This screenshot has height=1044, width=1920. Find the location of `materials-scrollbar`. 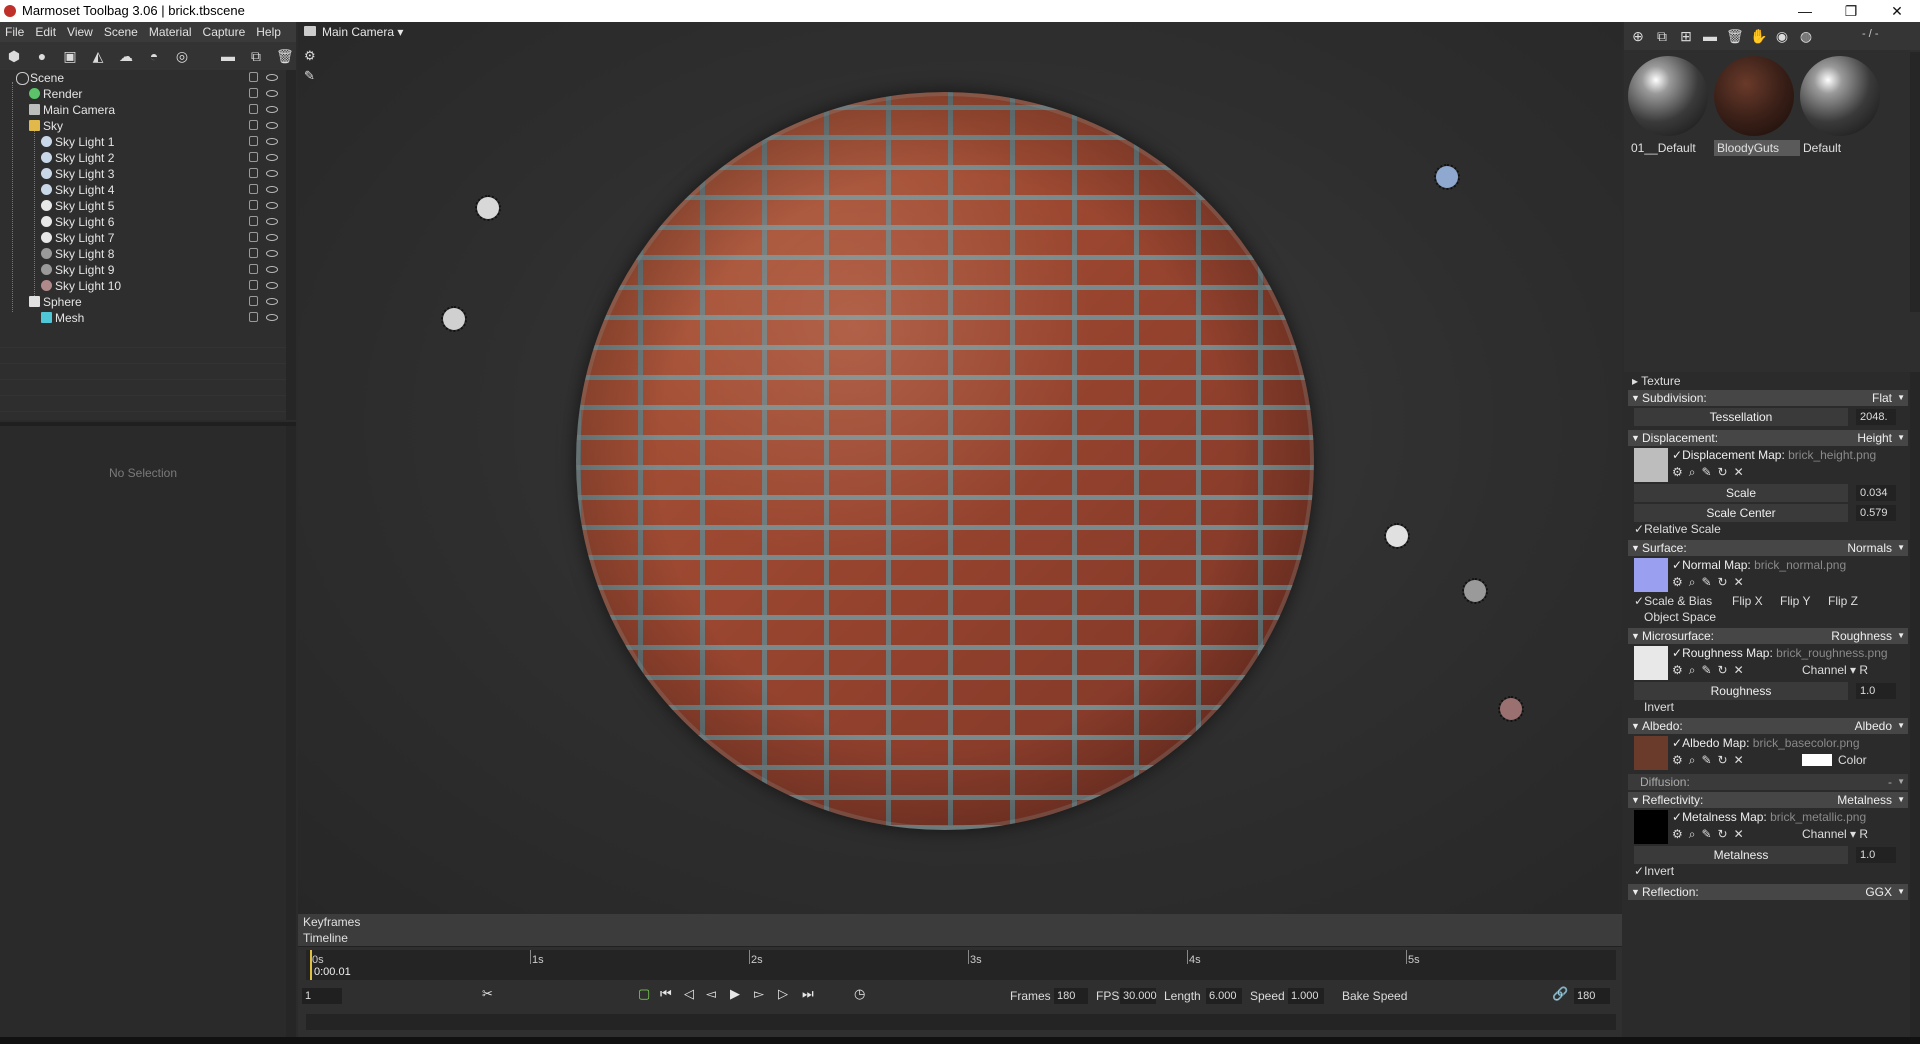

materials-scrollbar is located at coordinates (1915, 182).